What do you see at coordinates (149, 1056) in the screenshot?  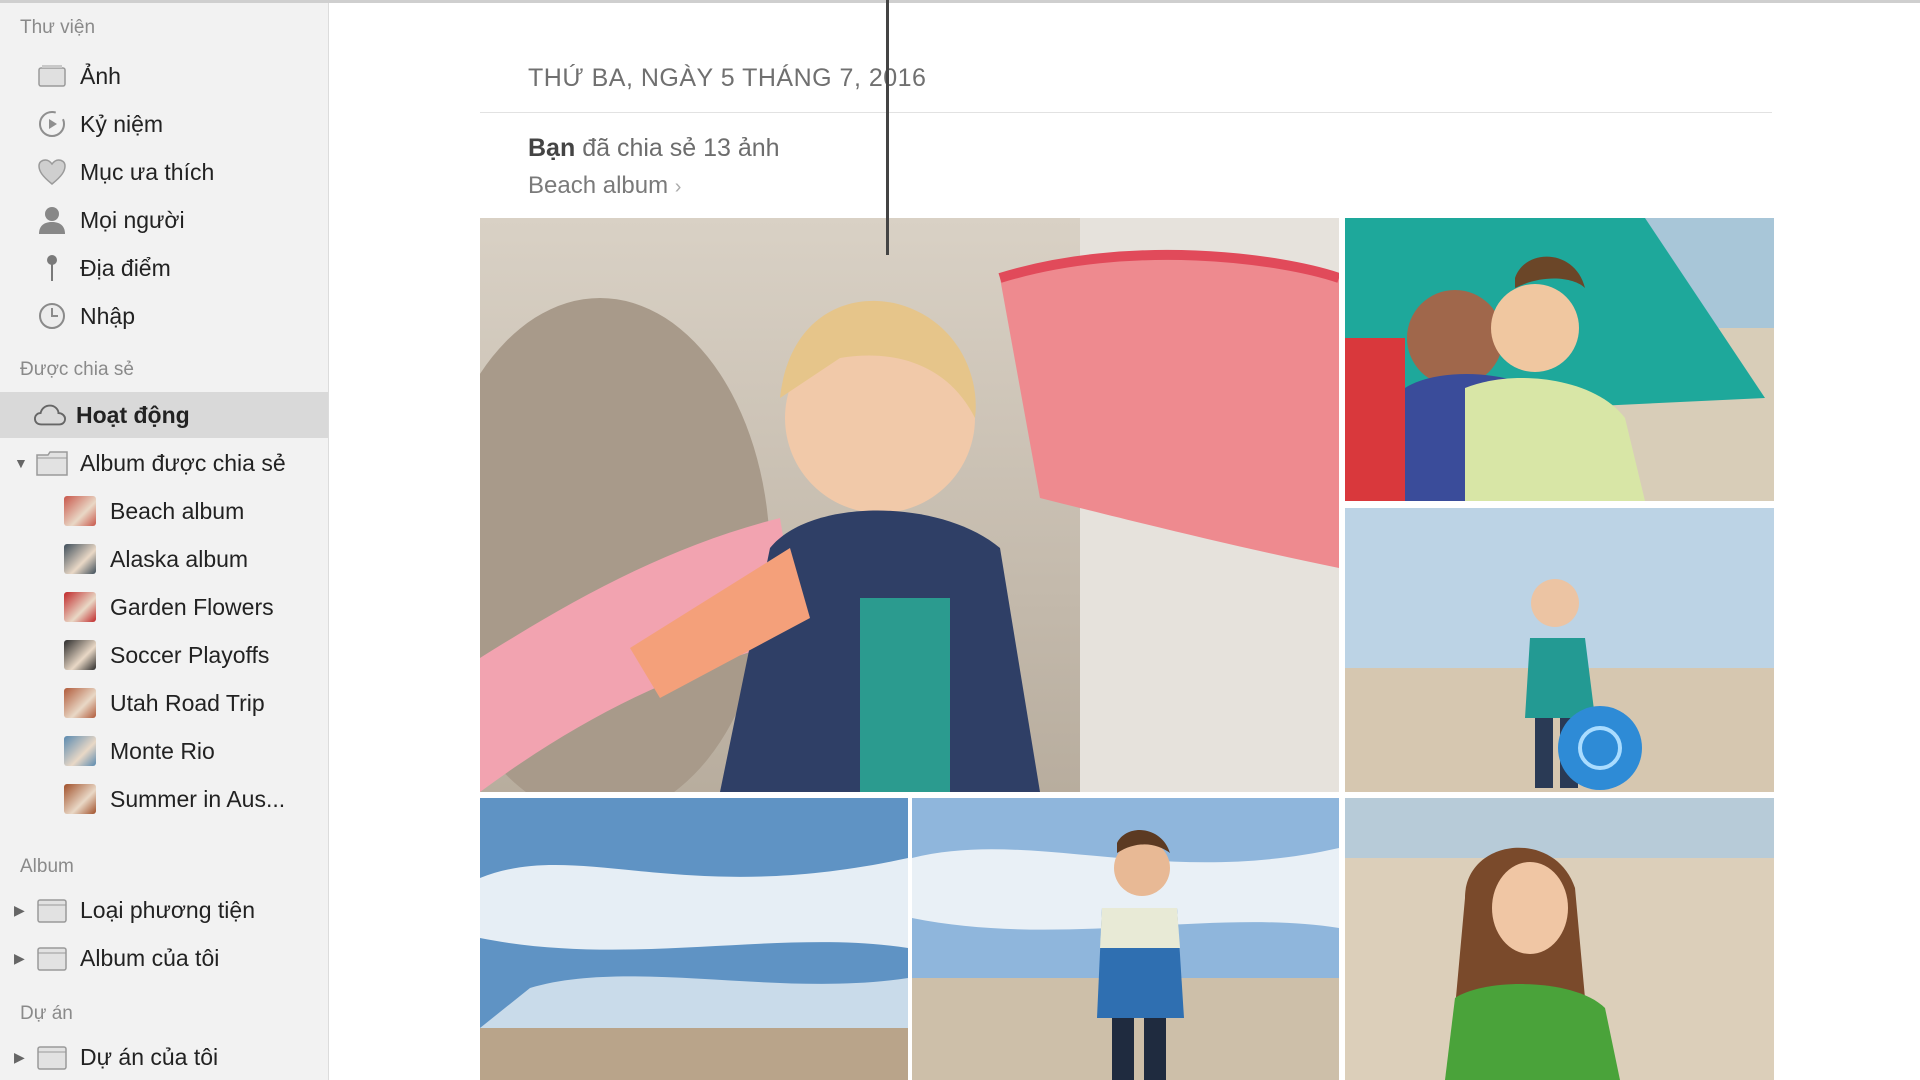 I see `sidebar-item-label: Dự án của tôi` at bounding box center [149, 1056].